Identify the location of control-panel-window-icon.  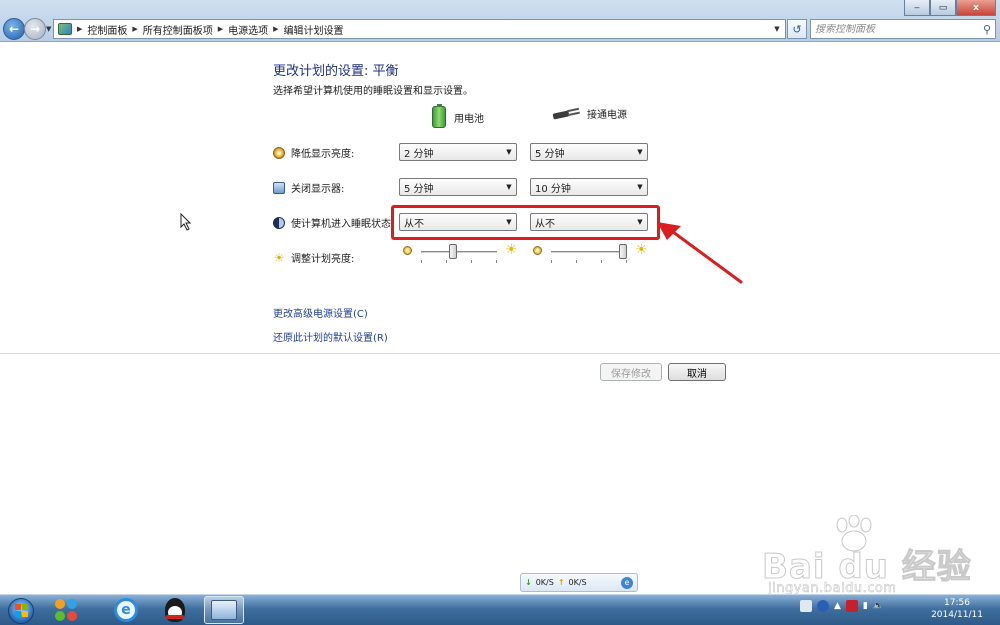
(224, 610).